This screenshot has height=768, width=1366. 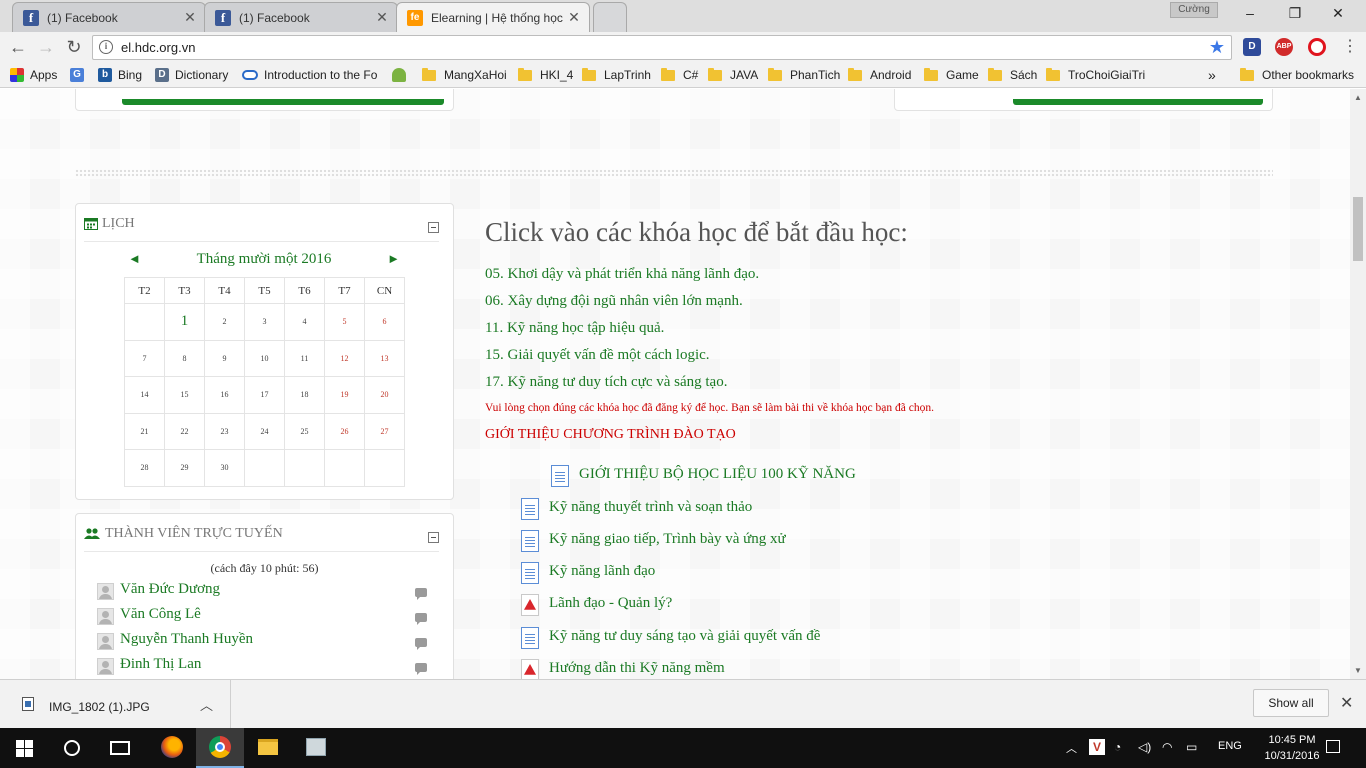 I want to click on info-icon: i, so click(x=106, y=47).